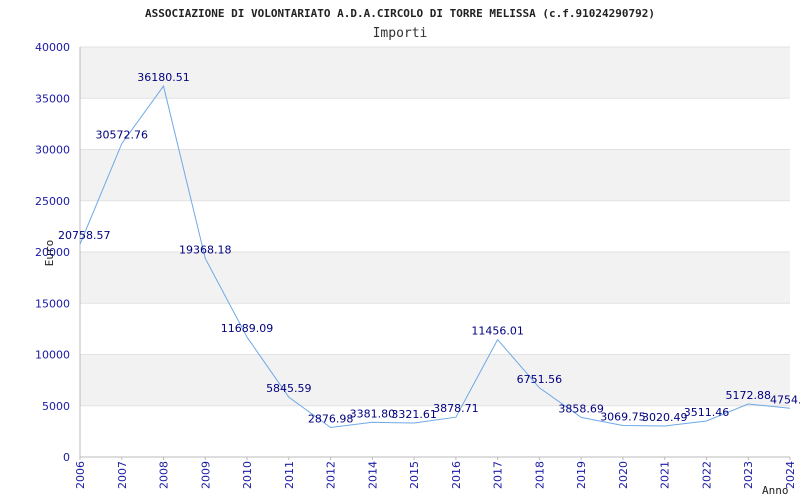 This screenshot has width=800, height=500. I want to click on data-label: 36180.51, so click(163, 77).